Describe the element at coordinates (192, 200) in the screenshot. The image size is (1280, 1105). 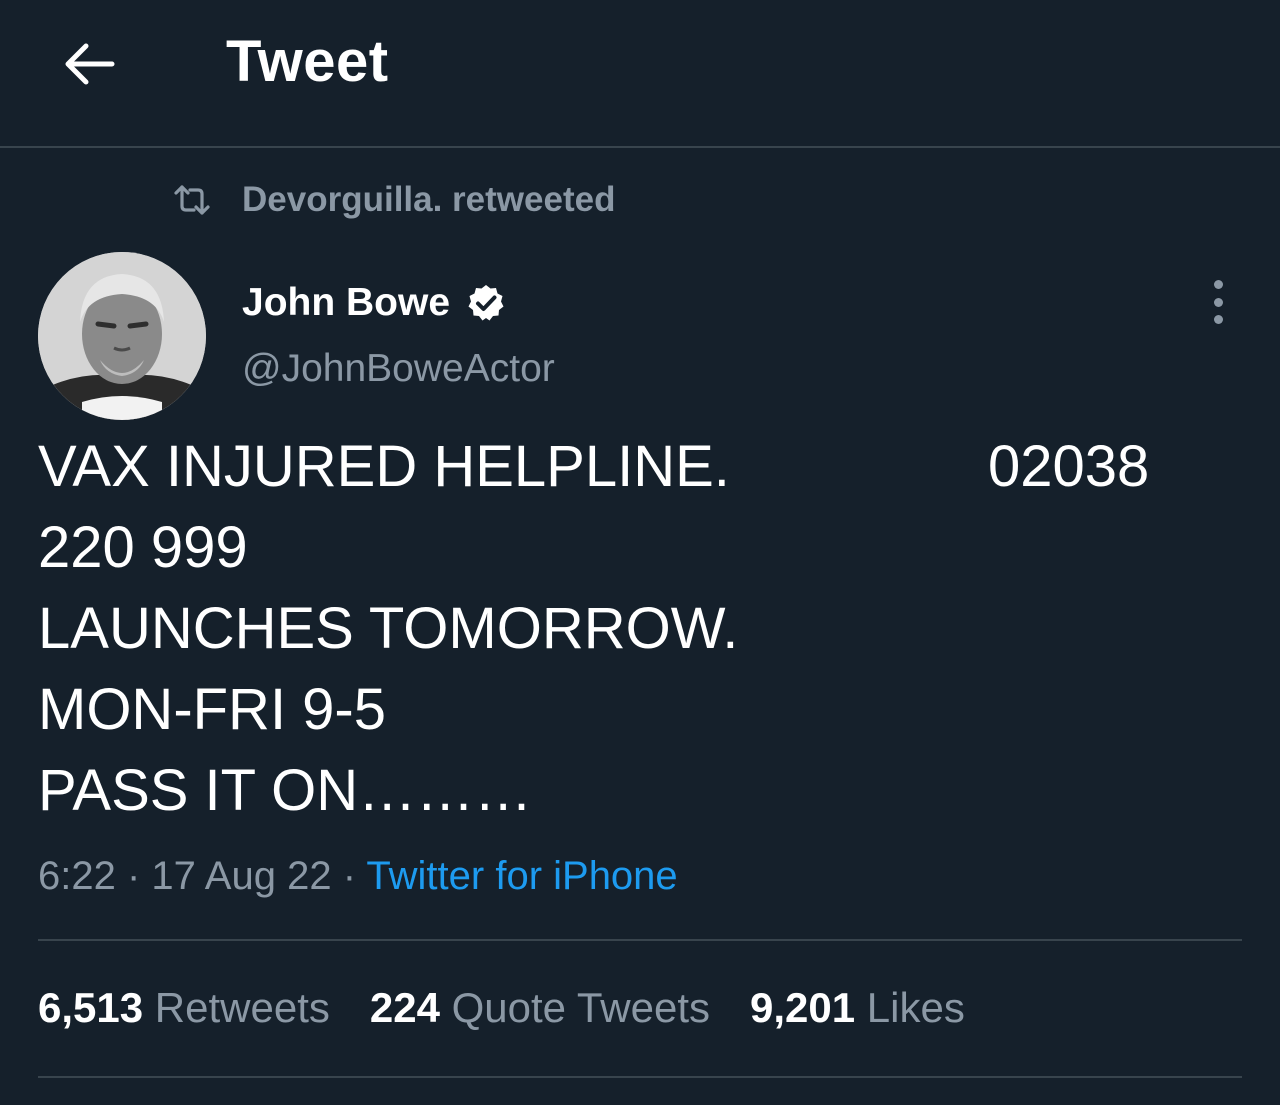
I see `retweet-icon` at that location.